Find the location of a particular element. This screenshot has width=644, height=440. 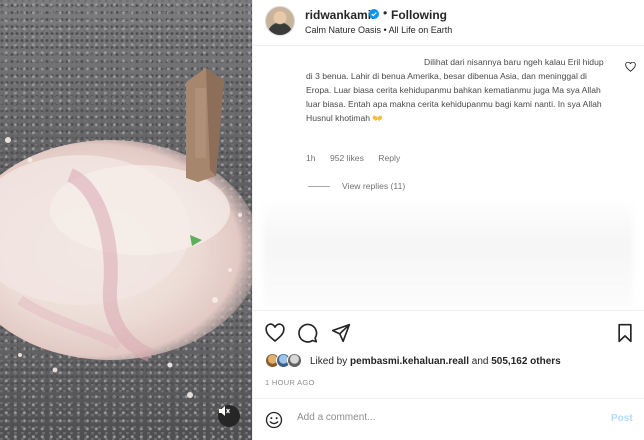

add-comment-bar: Post is located at coordinates (448, 419).